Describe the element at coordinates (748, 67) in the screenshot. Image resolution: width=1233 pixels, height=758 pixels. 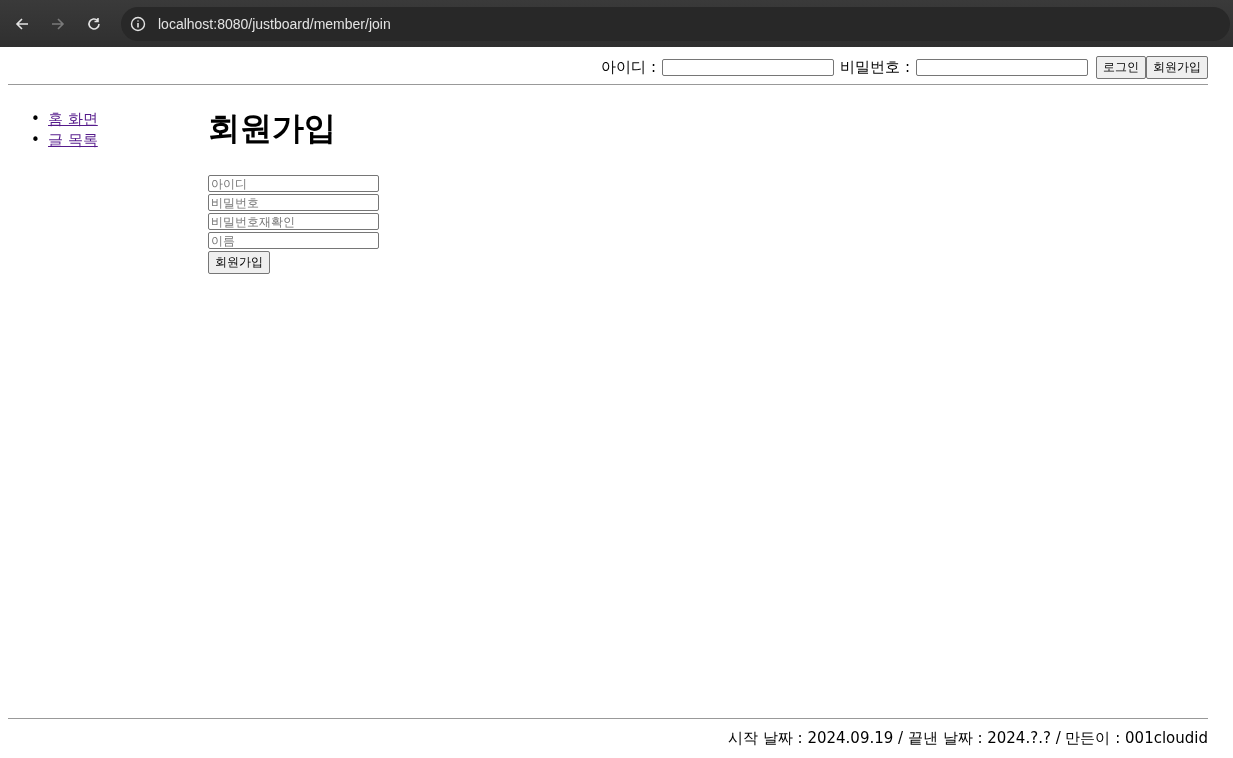
I see `id-input` at that location.